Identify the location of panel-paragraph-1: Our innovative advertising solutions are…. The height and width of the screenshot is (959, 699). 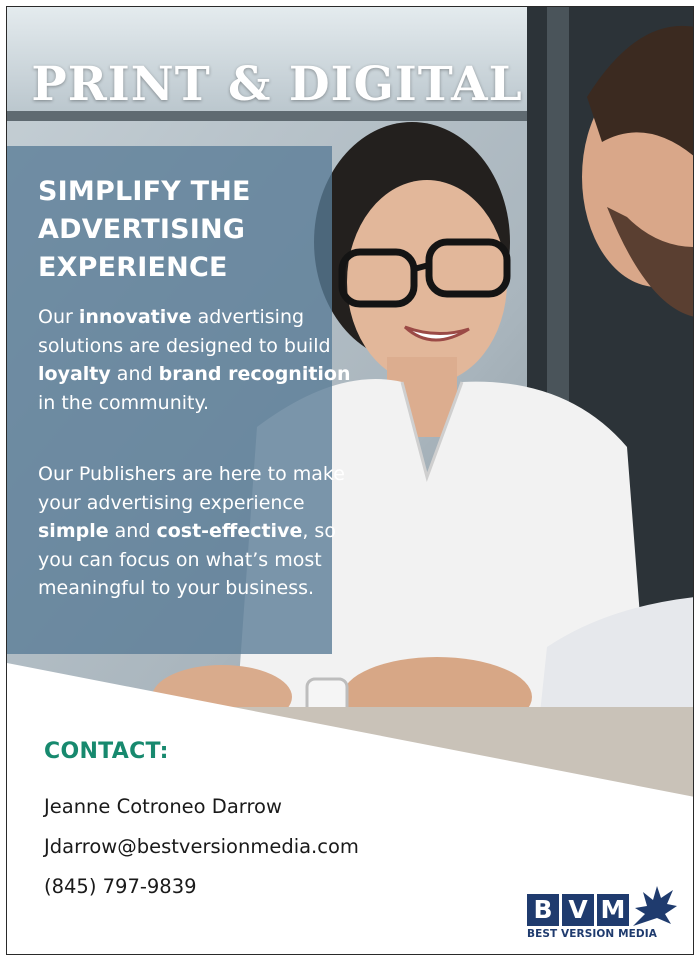
(198, 360).